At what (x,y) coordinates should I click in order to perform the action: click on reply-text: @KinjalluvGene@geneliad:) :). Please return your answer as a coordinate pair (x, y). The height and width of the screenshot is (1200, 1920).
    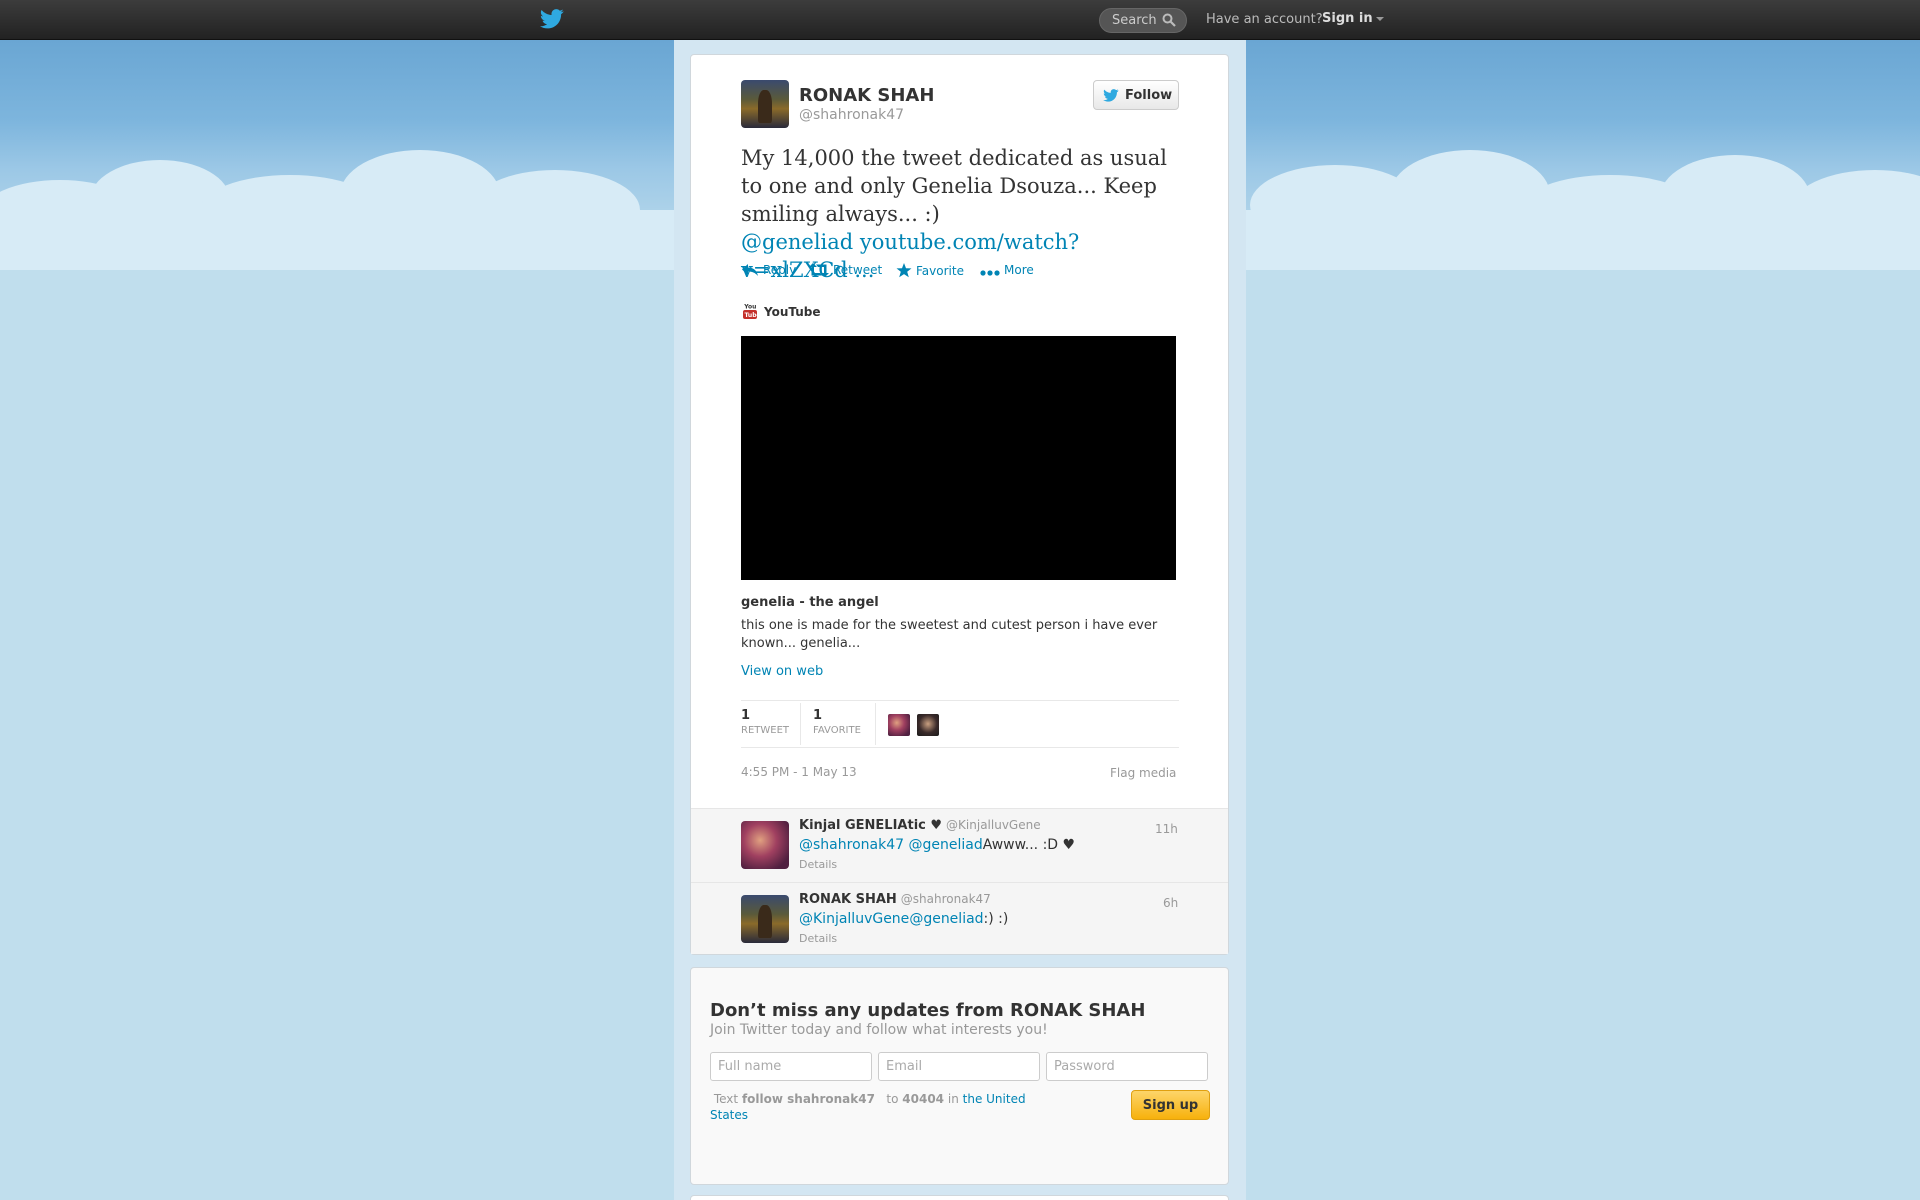
    Looking at the image, I should click on (904, 919).